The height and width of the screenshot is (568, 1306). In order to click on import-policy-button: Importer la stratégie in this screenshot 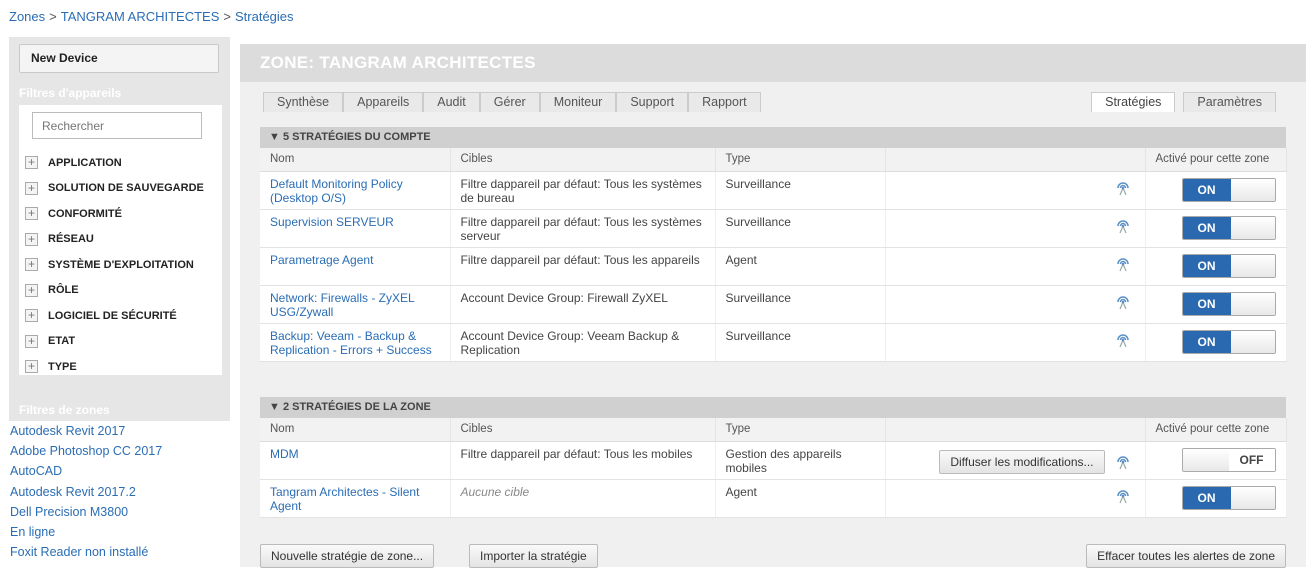, I will do `click(533, 556)`.